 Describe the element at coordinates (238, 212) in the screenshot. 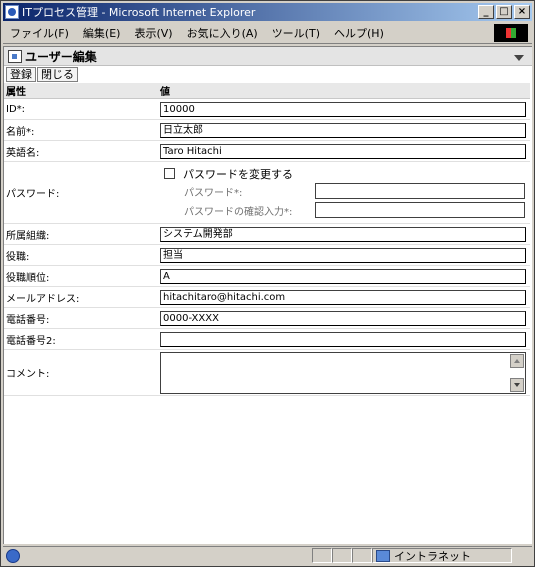

I see `confirm-password-label: パスワードの確認入力*:` at that location.